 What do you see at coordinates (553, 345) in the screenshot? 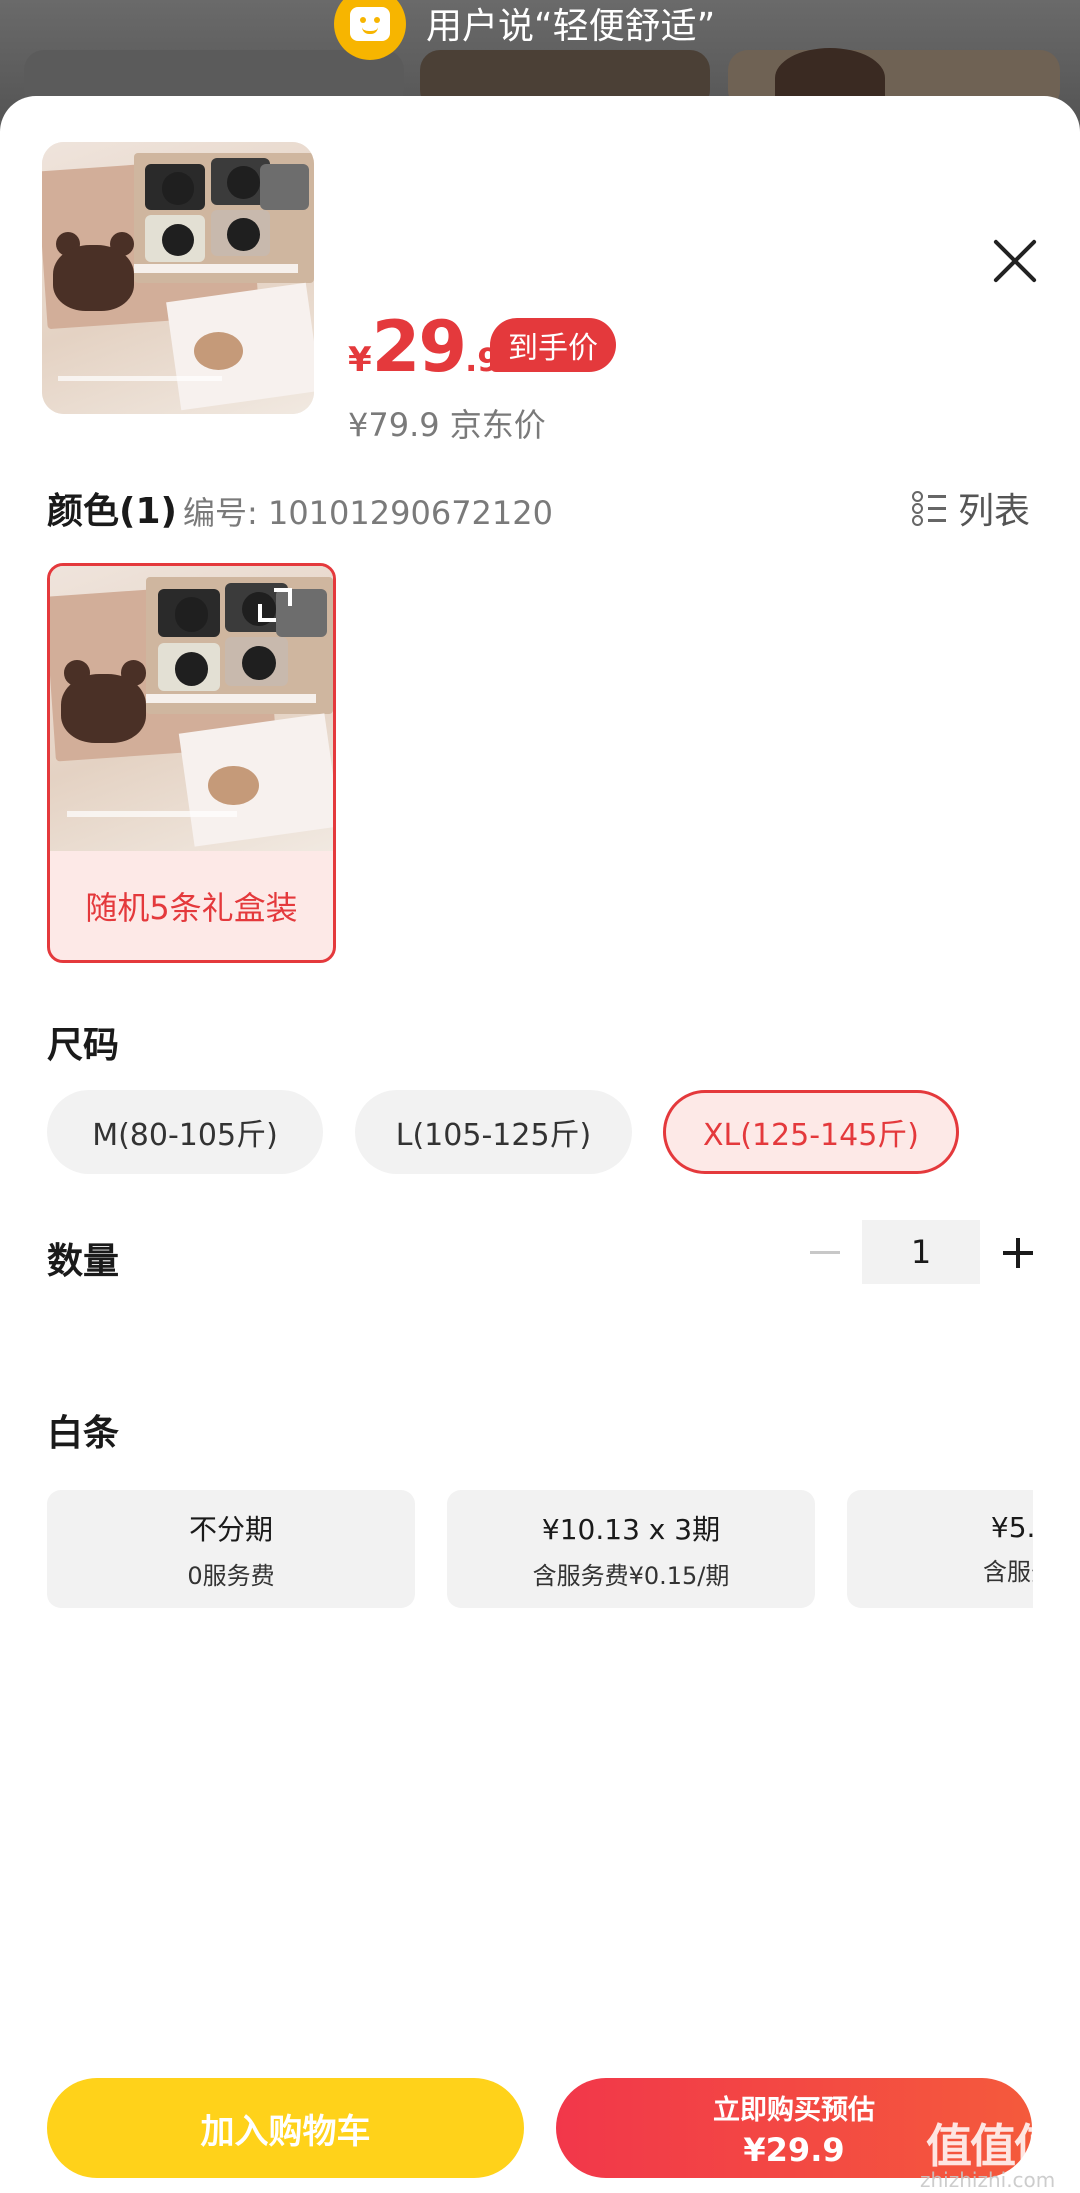
I see `price-tag: 到手价` at bounding box center [553, 345].